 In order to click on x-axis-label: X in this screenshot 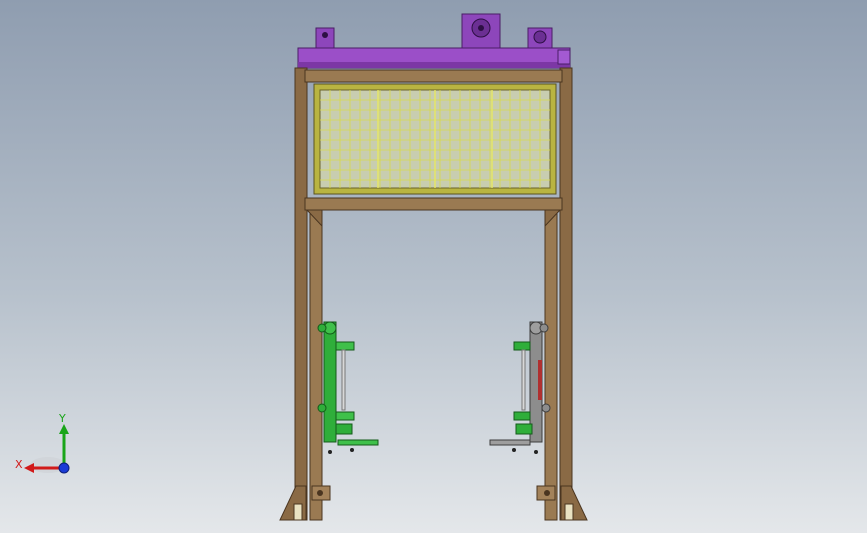, I will do `click(19, 464)`.